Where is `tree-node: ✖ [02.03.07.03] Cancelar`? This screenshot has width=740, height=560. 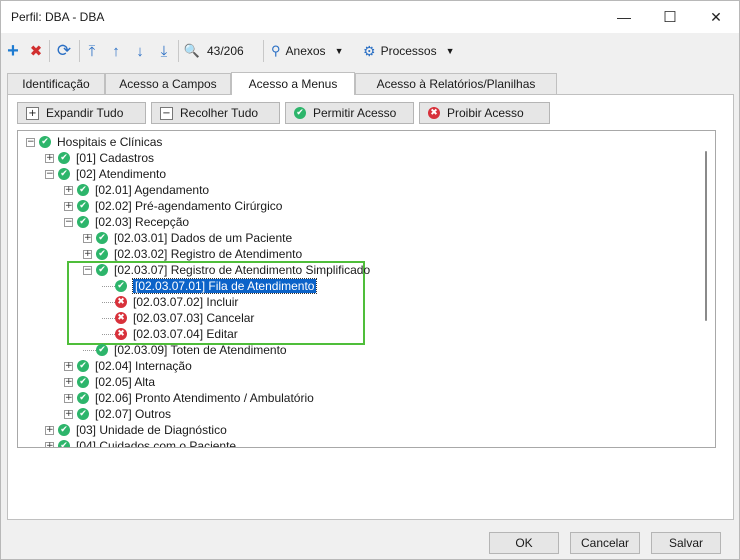 tree-node: ✖ [02.03.07.03] Cancelar is located at coordinates (178, 318).